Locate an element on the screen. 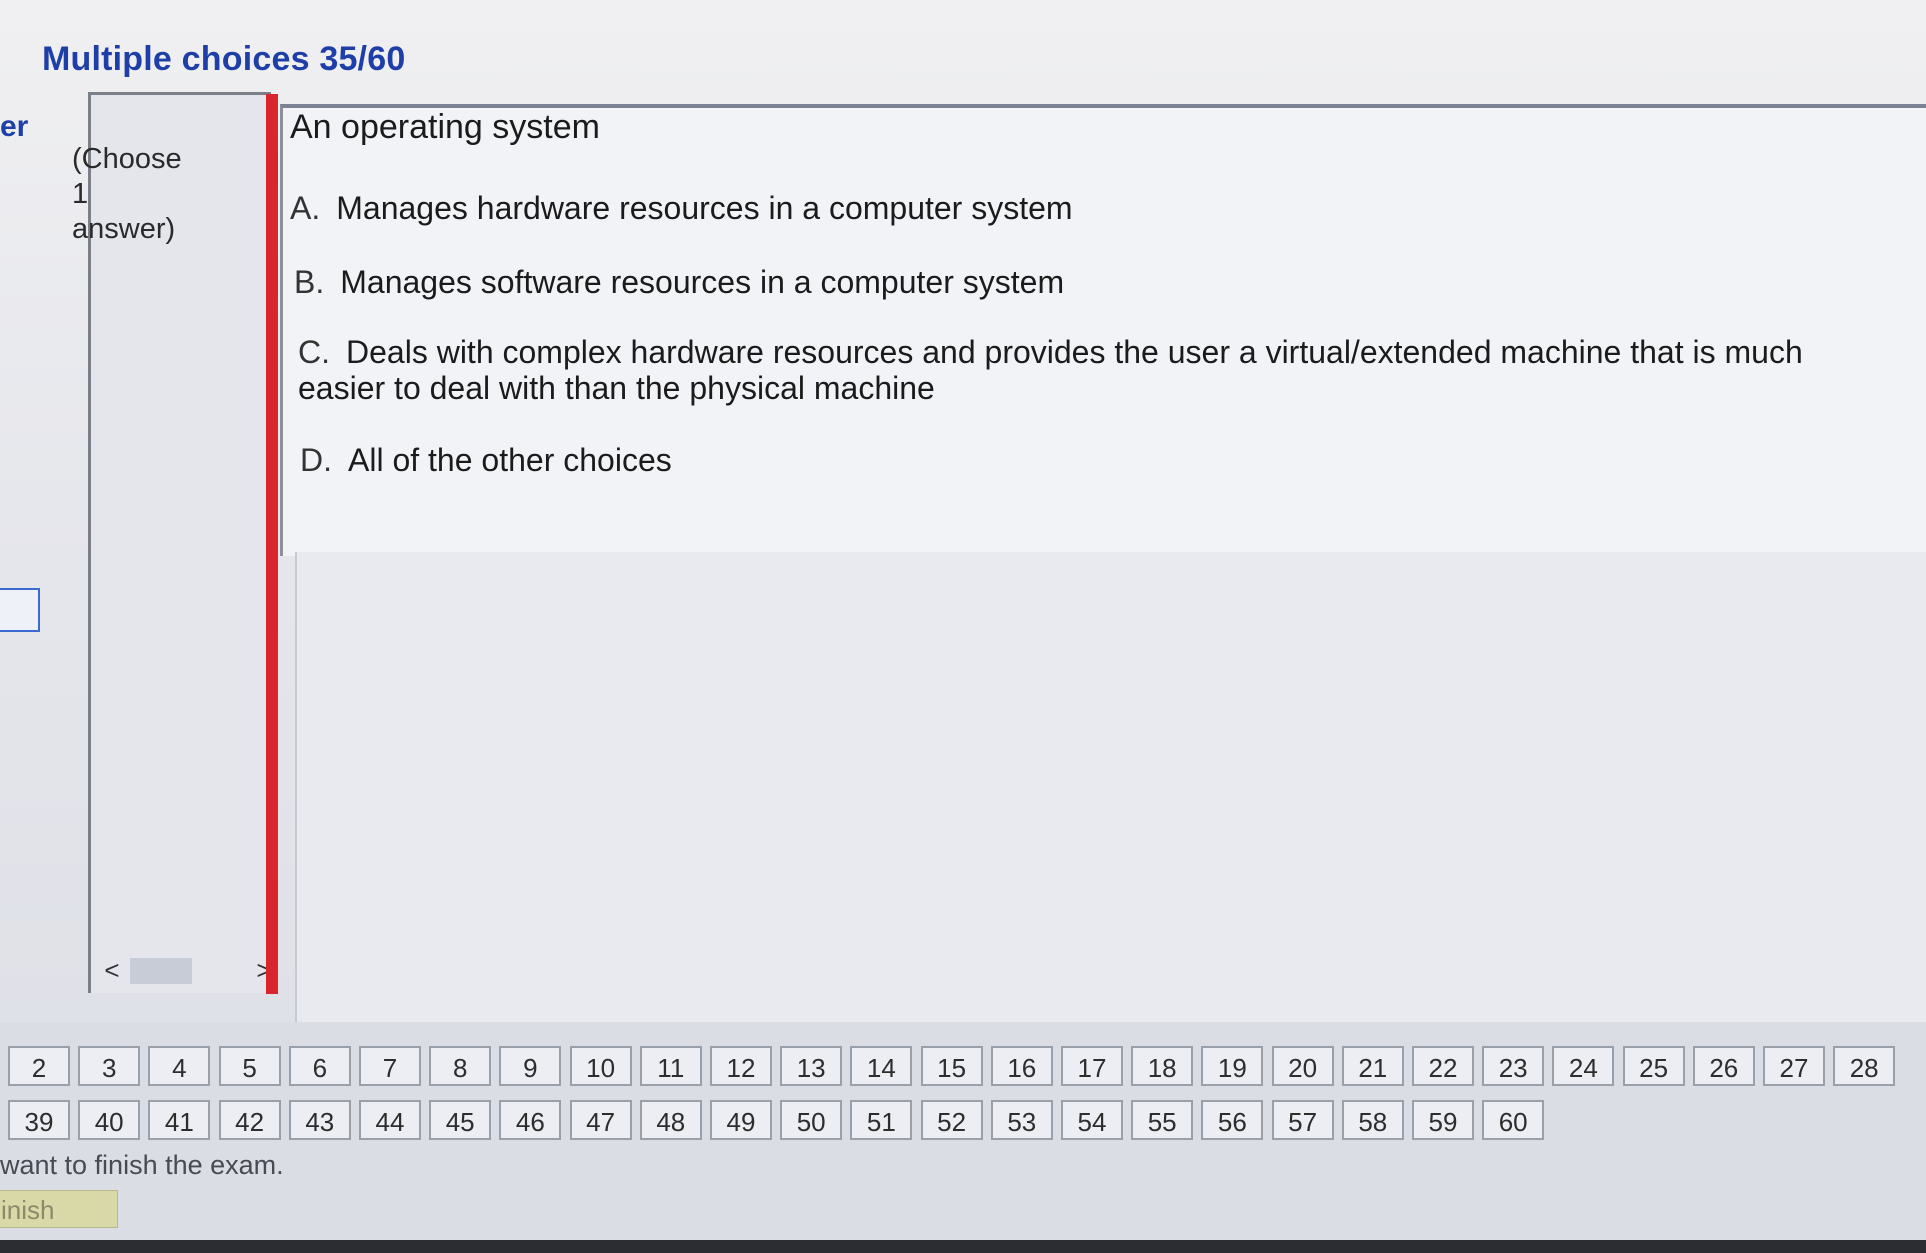  question-nav-button: 13 is located at coordinates (811, 1066).